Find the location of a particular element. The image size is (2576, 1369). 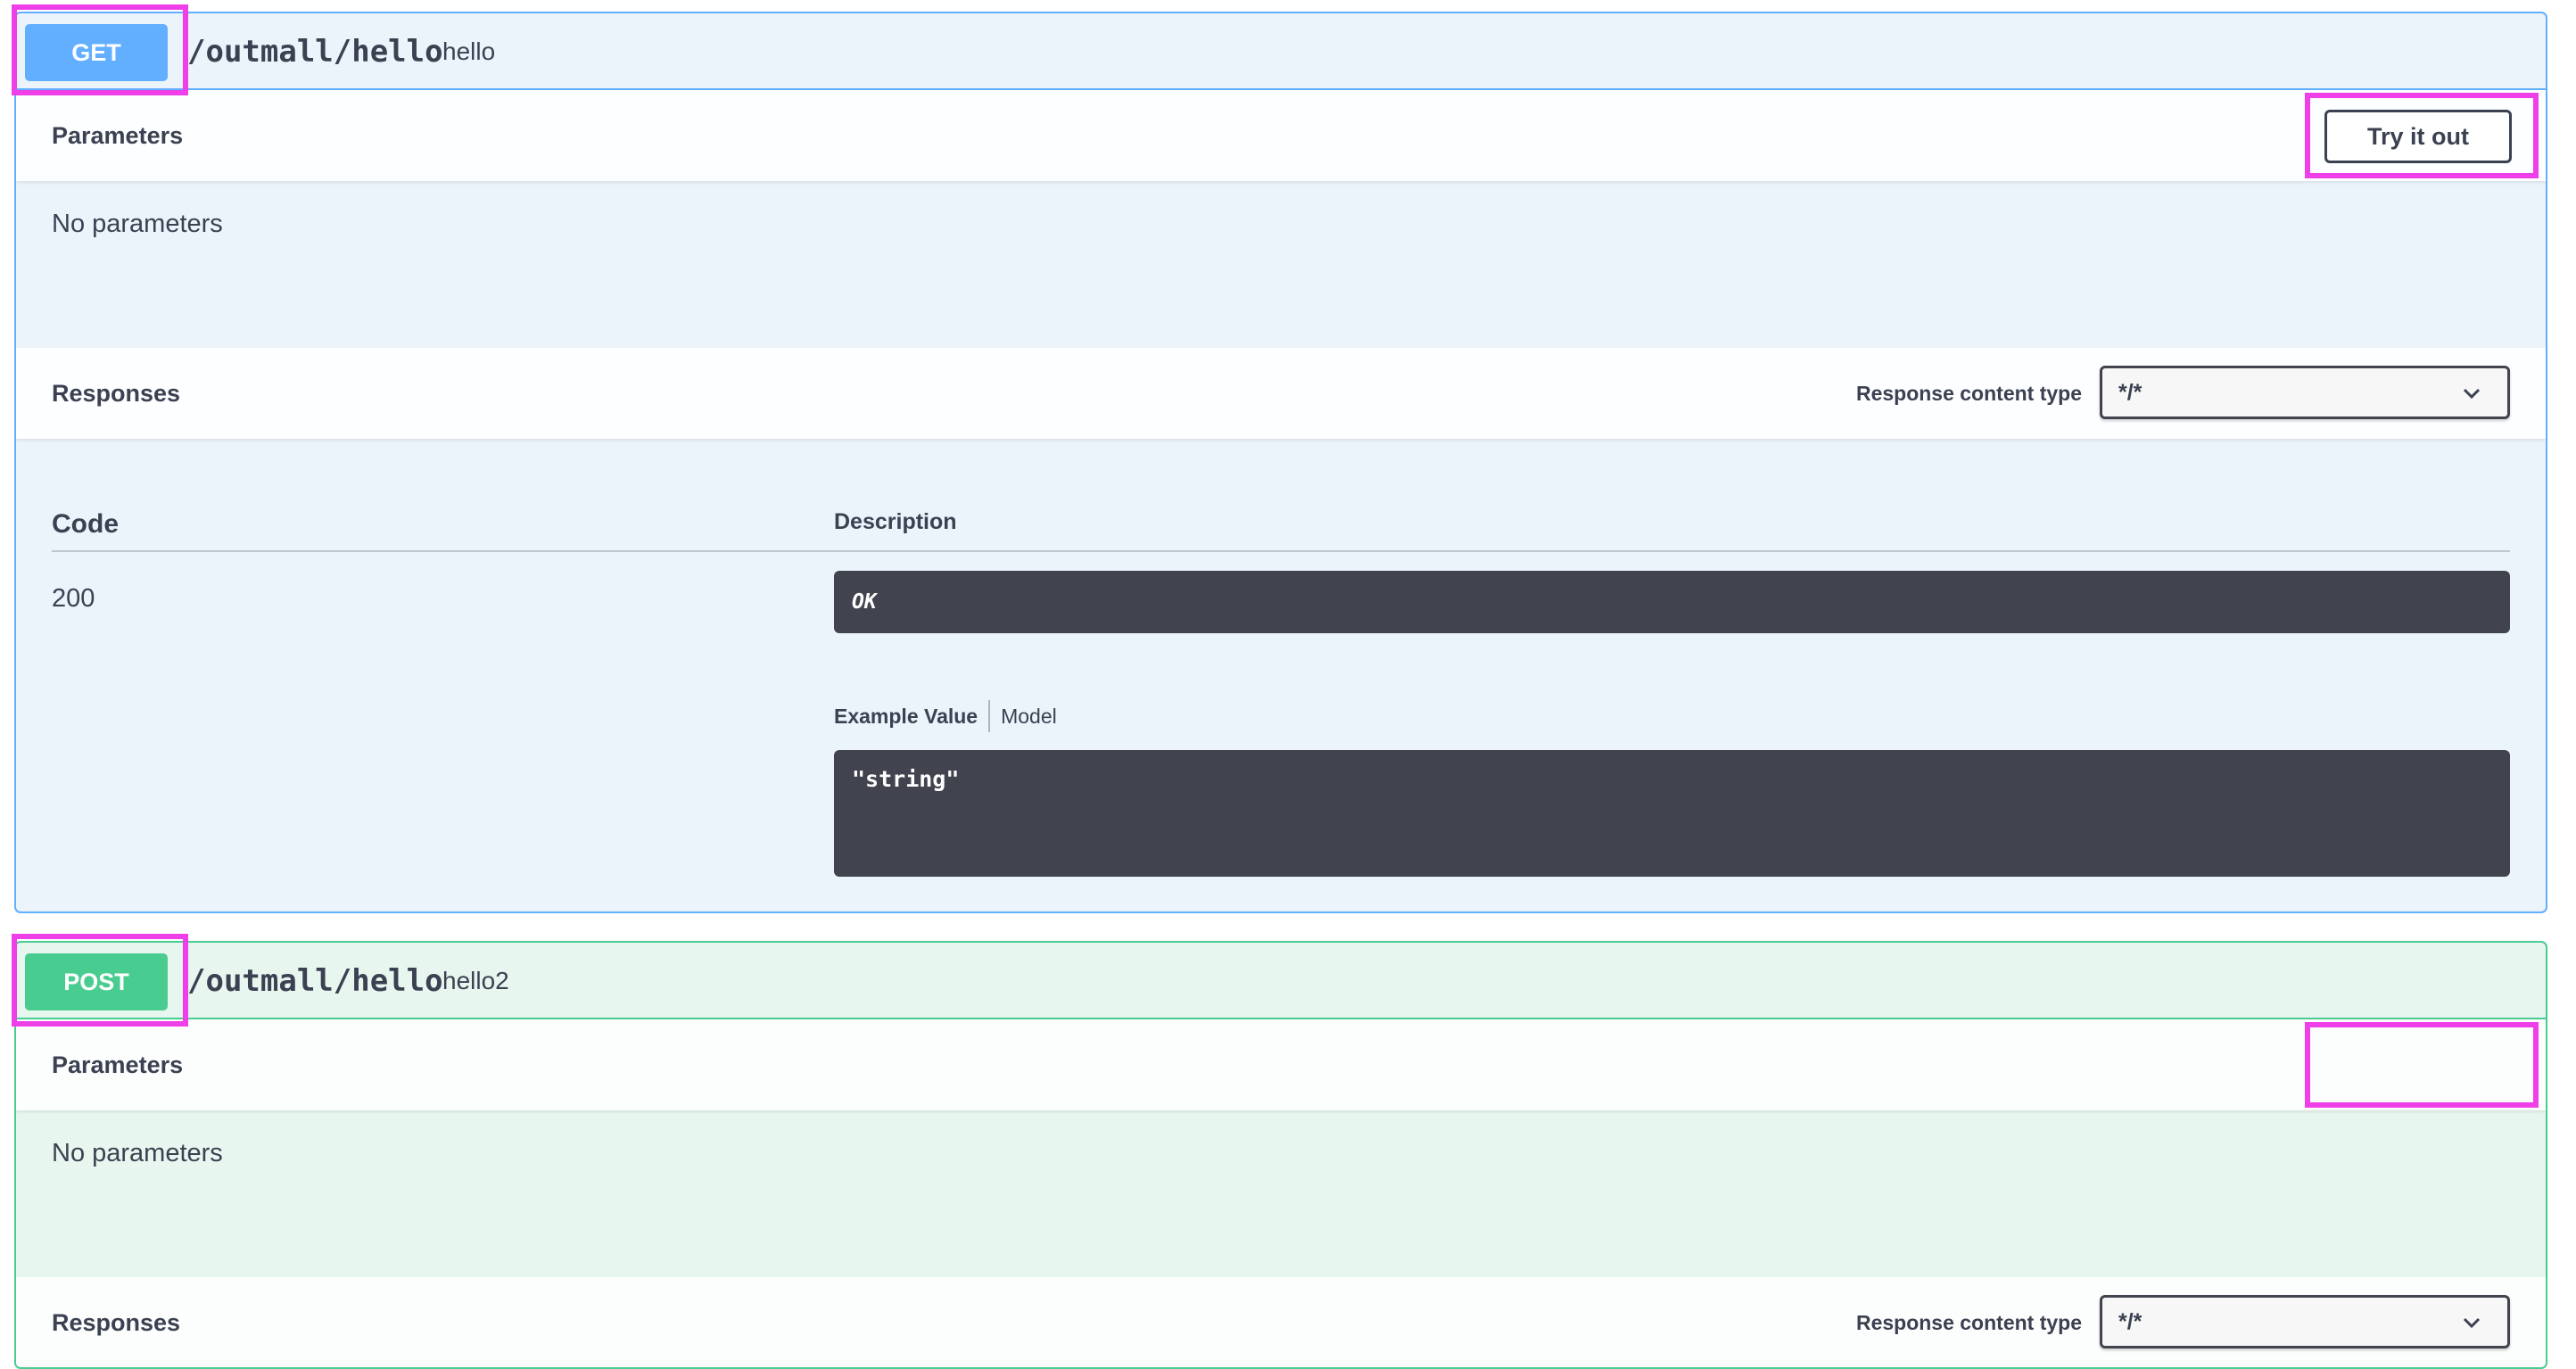

description-column-header: Description is located at coordinates (896, 521).